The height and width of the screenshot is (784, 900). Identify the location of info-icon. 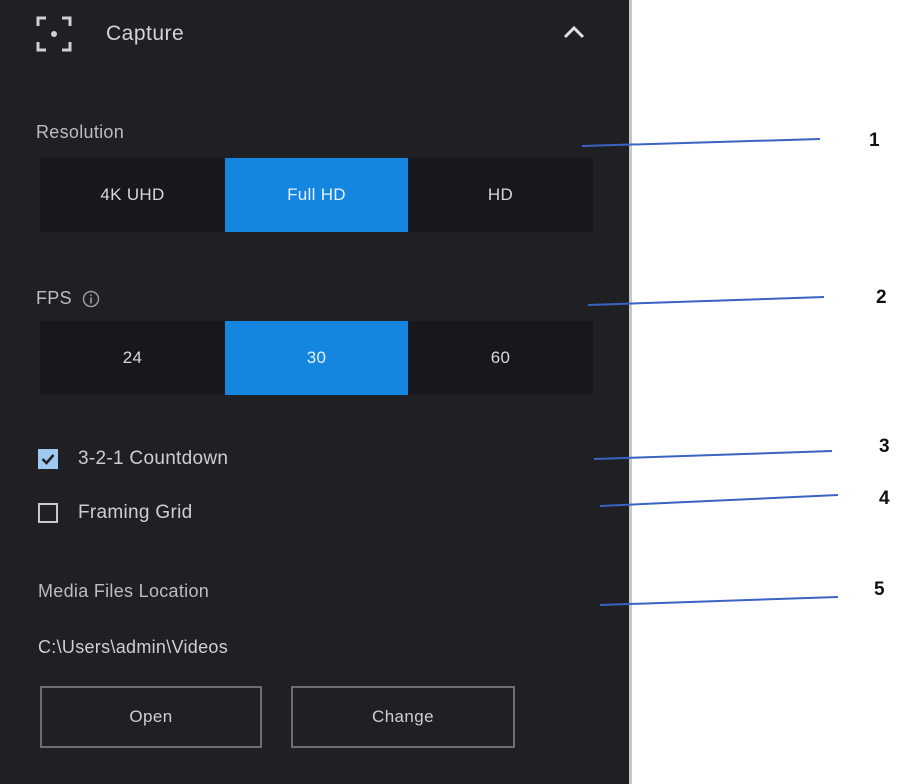
(91, 299).